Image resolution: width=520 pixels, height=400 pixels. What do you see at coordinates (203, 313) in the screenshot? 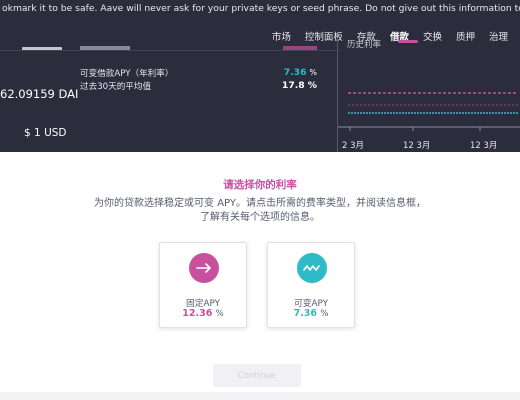
I see `fixed-apy-value: 12.36 %` at bounding box center [203, 313].